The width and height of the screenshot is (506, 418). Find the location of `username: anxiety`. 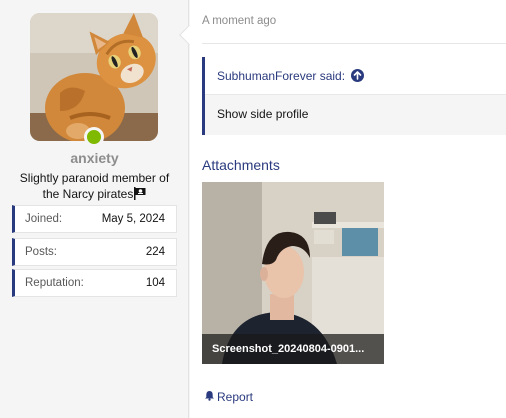

username: anxiety is located at coordinates (94, 158).